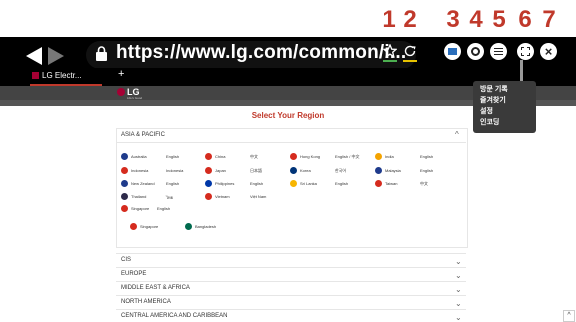  Describe the element at coordinates (494, 89) in the screenshot. I see `menu-item-history: 방문 기록` at that location.